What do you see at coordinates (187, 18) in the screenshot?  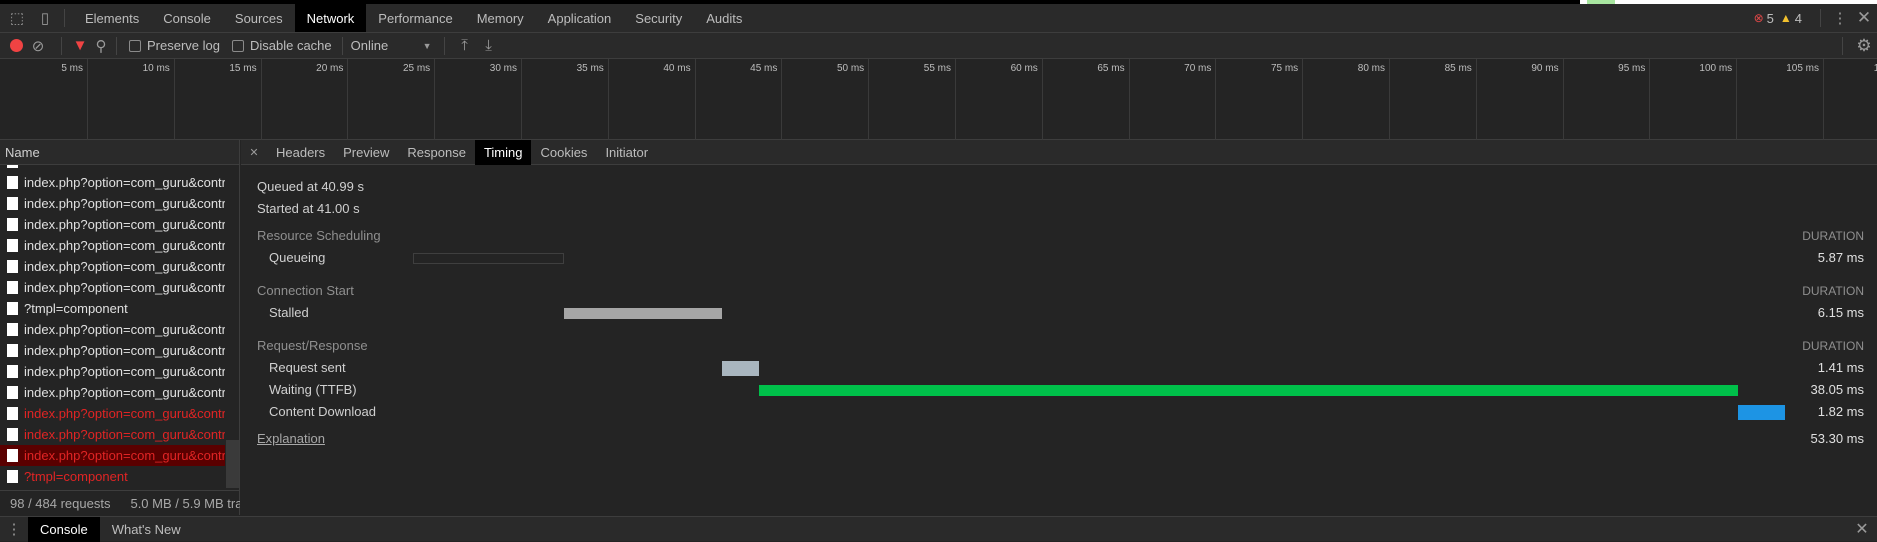 I see `tab-console: Console` at bounding box center [187, 18].